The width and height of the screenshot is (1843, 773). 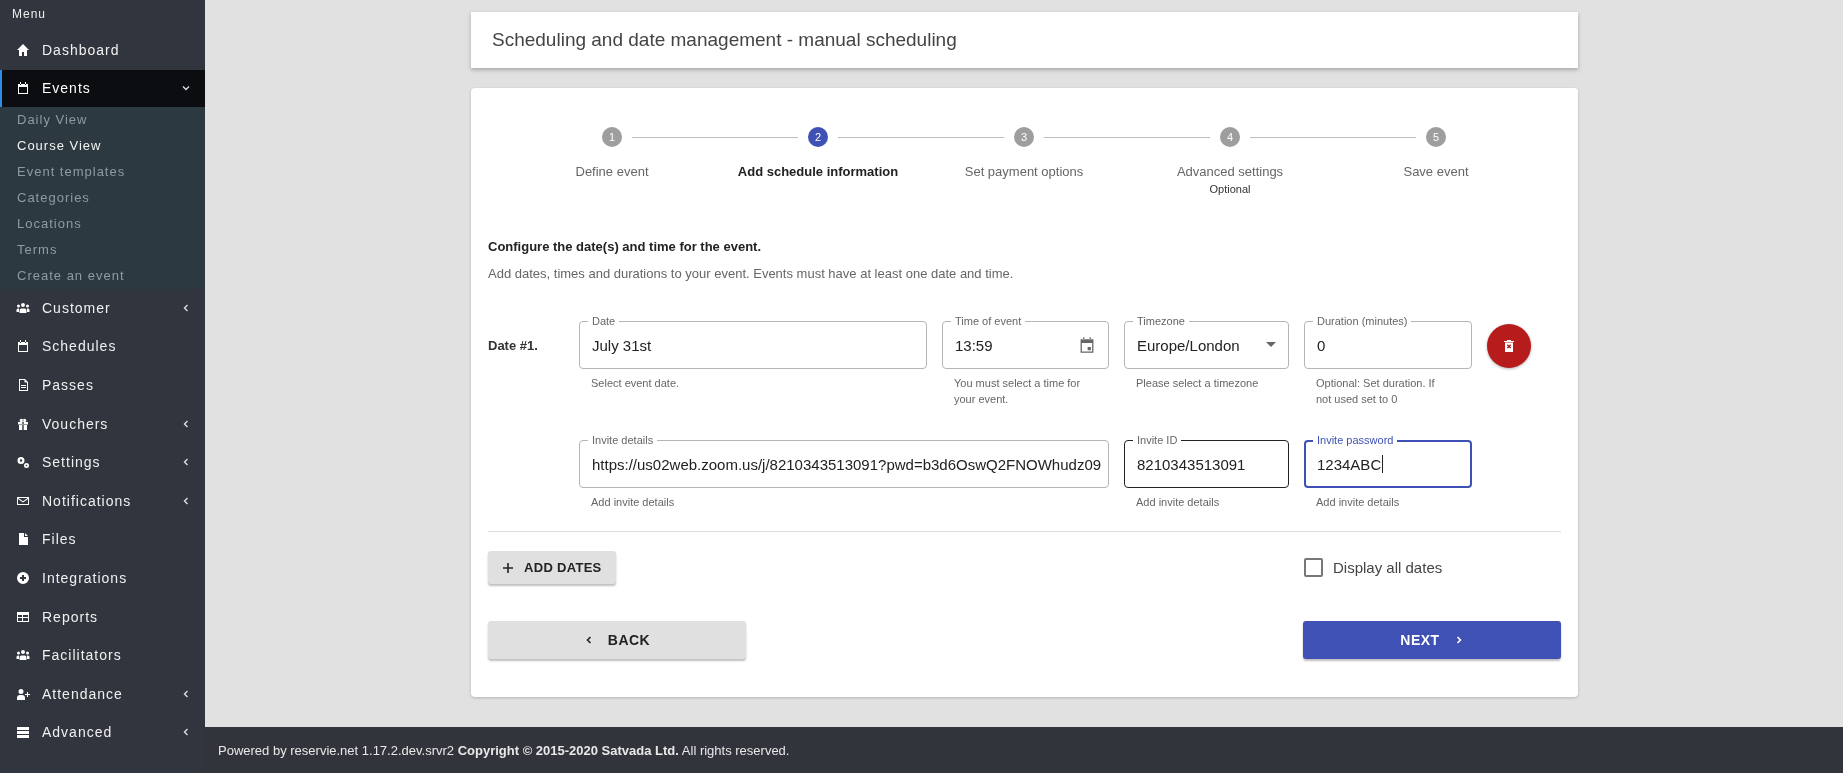 I want to click on nav-item: Customer, so click(x=102, y=308).